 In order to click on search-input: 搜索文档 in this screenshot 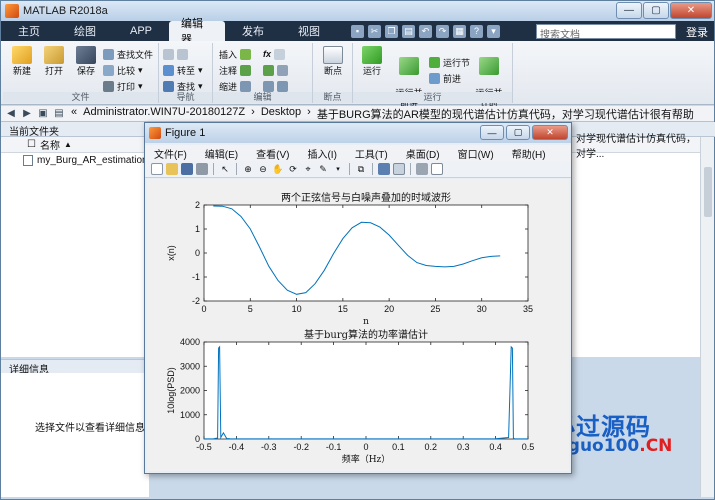, I will do `click(606, 32)`.